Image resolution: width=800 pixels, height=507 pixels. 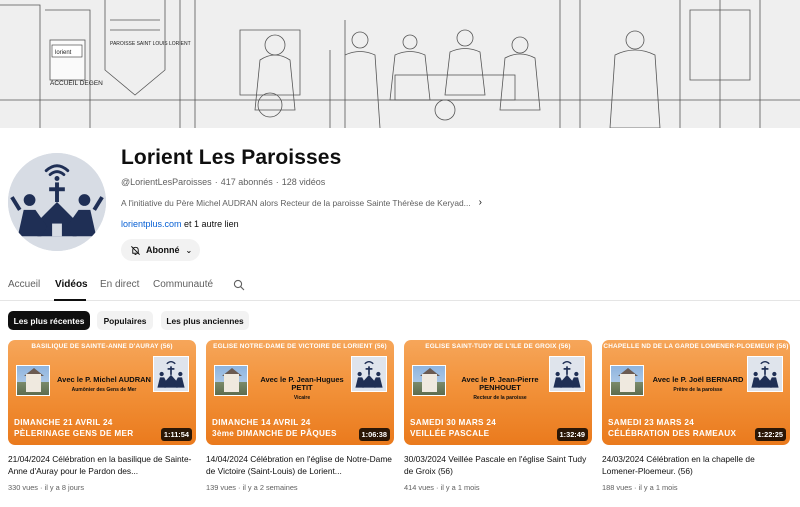 I want to click on chevron-down-icon: ⌄, so click(x=189, y=250).